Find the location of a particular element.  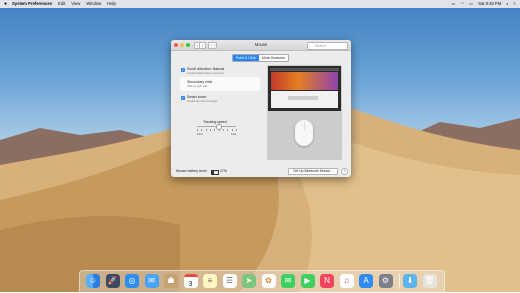

menu-help: Help is located at coordinates (111, 4).